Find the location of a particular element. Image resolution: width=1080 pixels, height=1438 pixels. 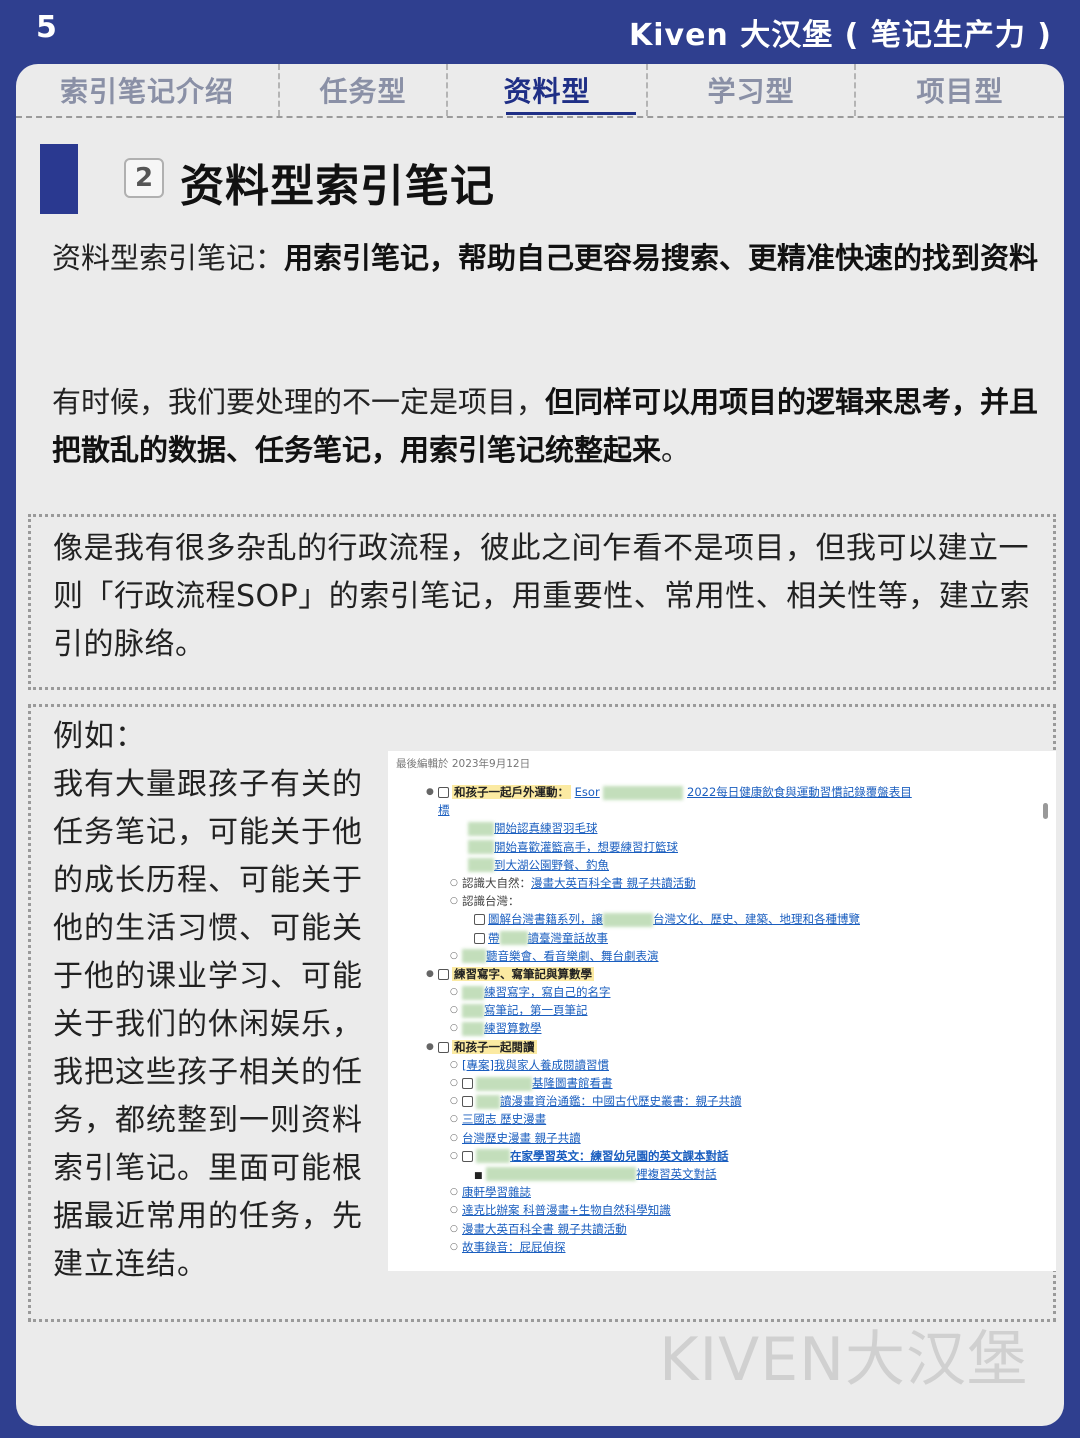

list-item: ○ 台灣歷史漫畫 親子共讀 is located at coordinates (738, 1138).